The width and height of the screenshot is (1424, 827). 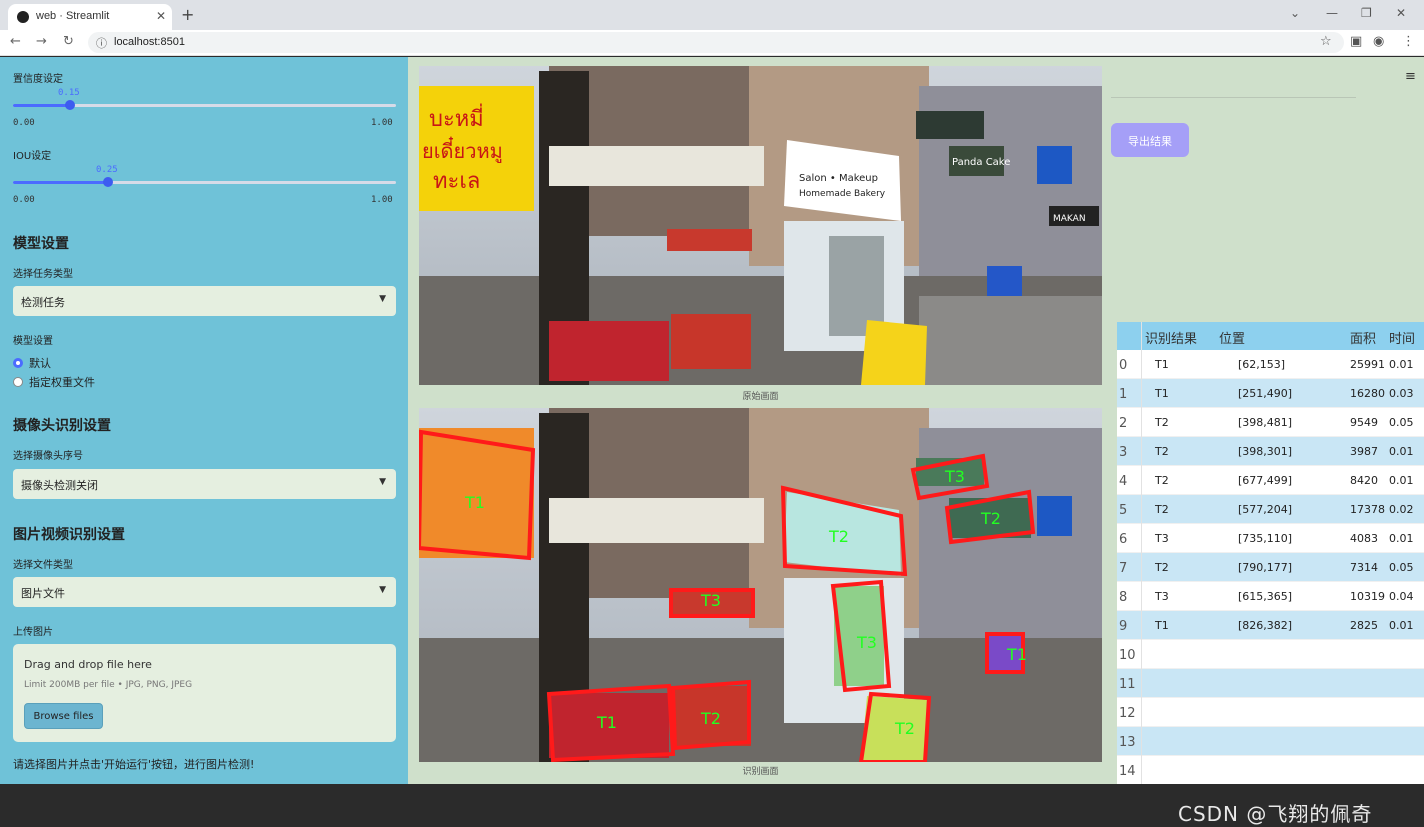 What do you see at coordinates (1356, 41) in the screenshot?
I see `side-panel-icon: ▣` at bounding box center [1356, 41].